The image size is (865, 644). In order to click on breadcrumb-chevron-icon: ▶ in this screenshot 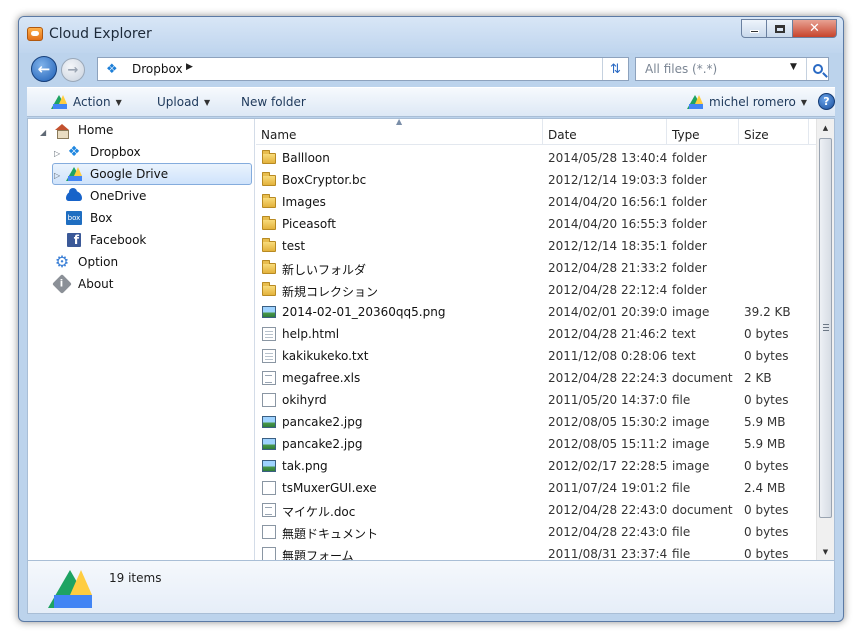, I will do `click(189, 67)`.